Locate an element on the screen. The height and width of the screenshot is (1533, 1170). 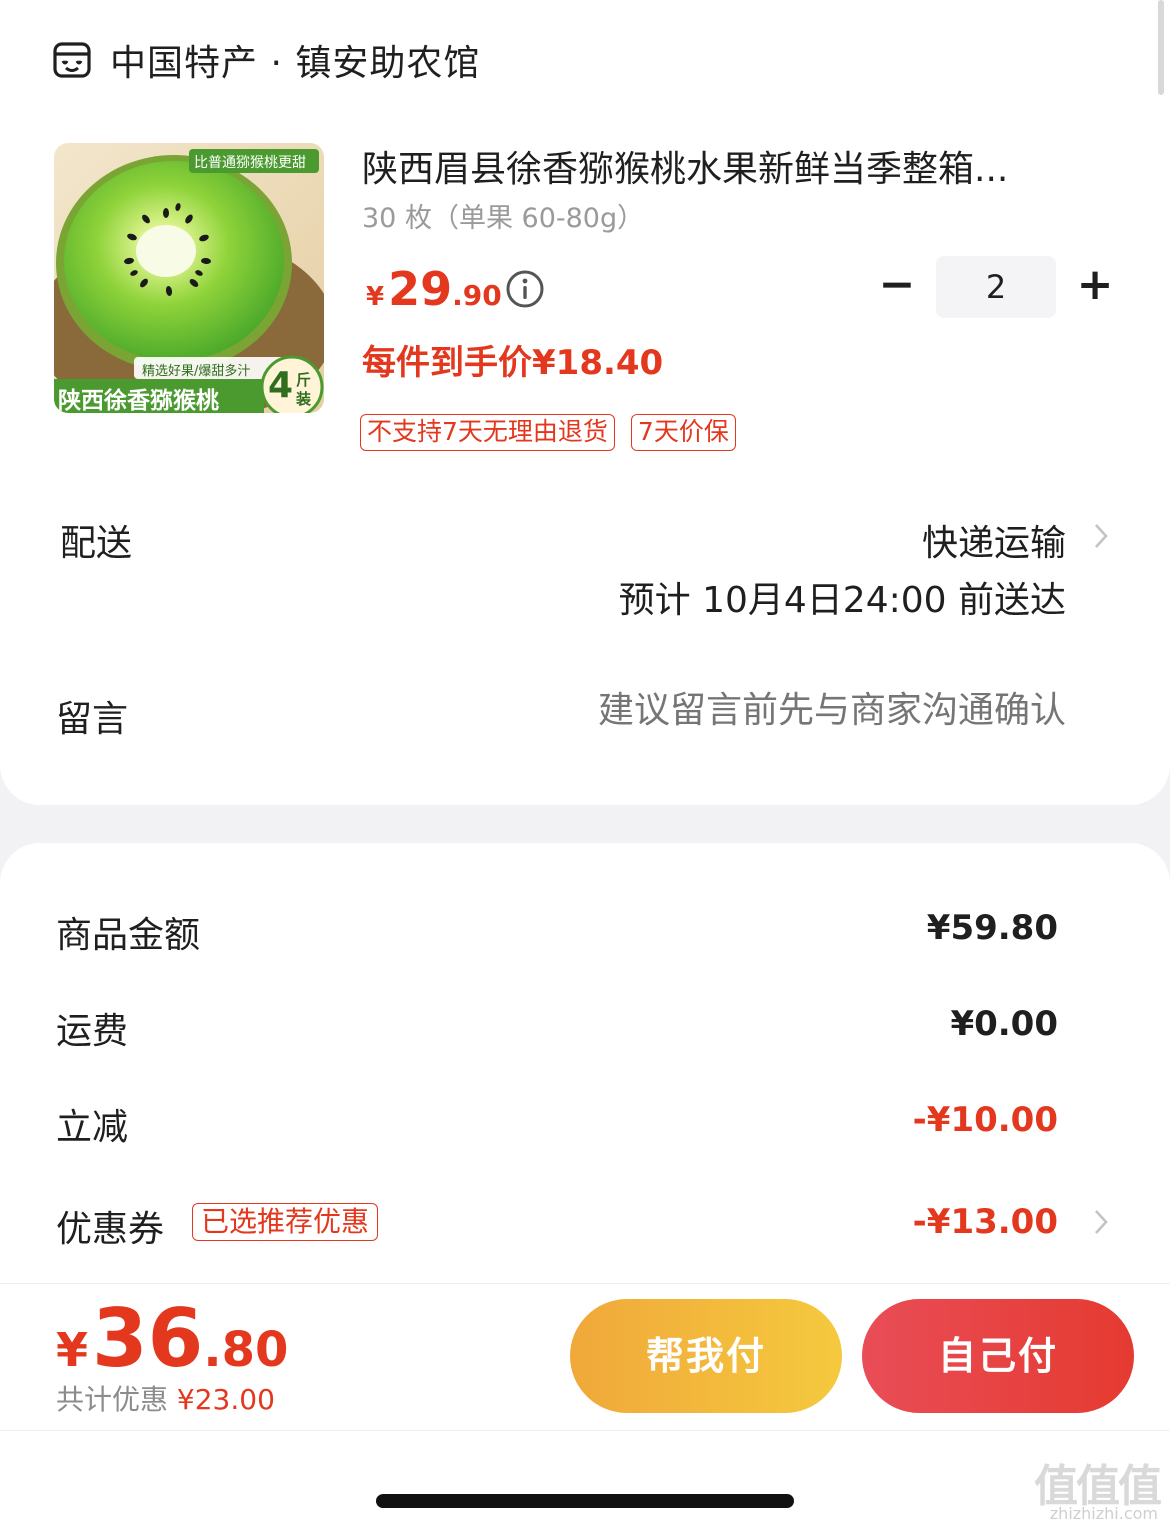
saving-value: ¥23.00 is located at coordinates (225, 1399).